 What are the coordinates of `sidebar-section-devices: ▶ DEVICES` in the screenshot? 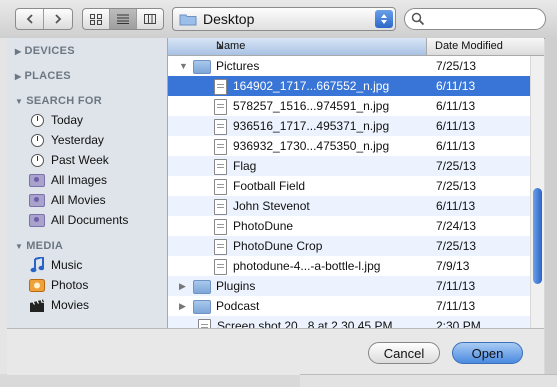 It's located at (45, 51).